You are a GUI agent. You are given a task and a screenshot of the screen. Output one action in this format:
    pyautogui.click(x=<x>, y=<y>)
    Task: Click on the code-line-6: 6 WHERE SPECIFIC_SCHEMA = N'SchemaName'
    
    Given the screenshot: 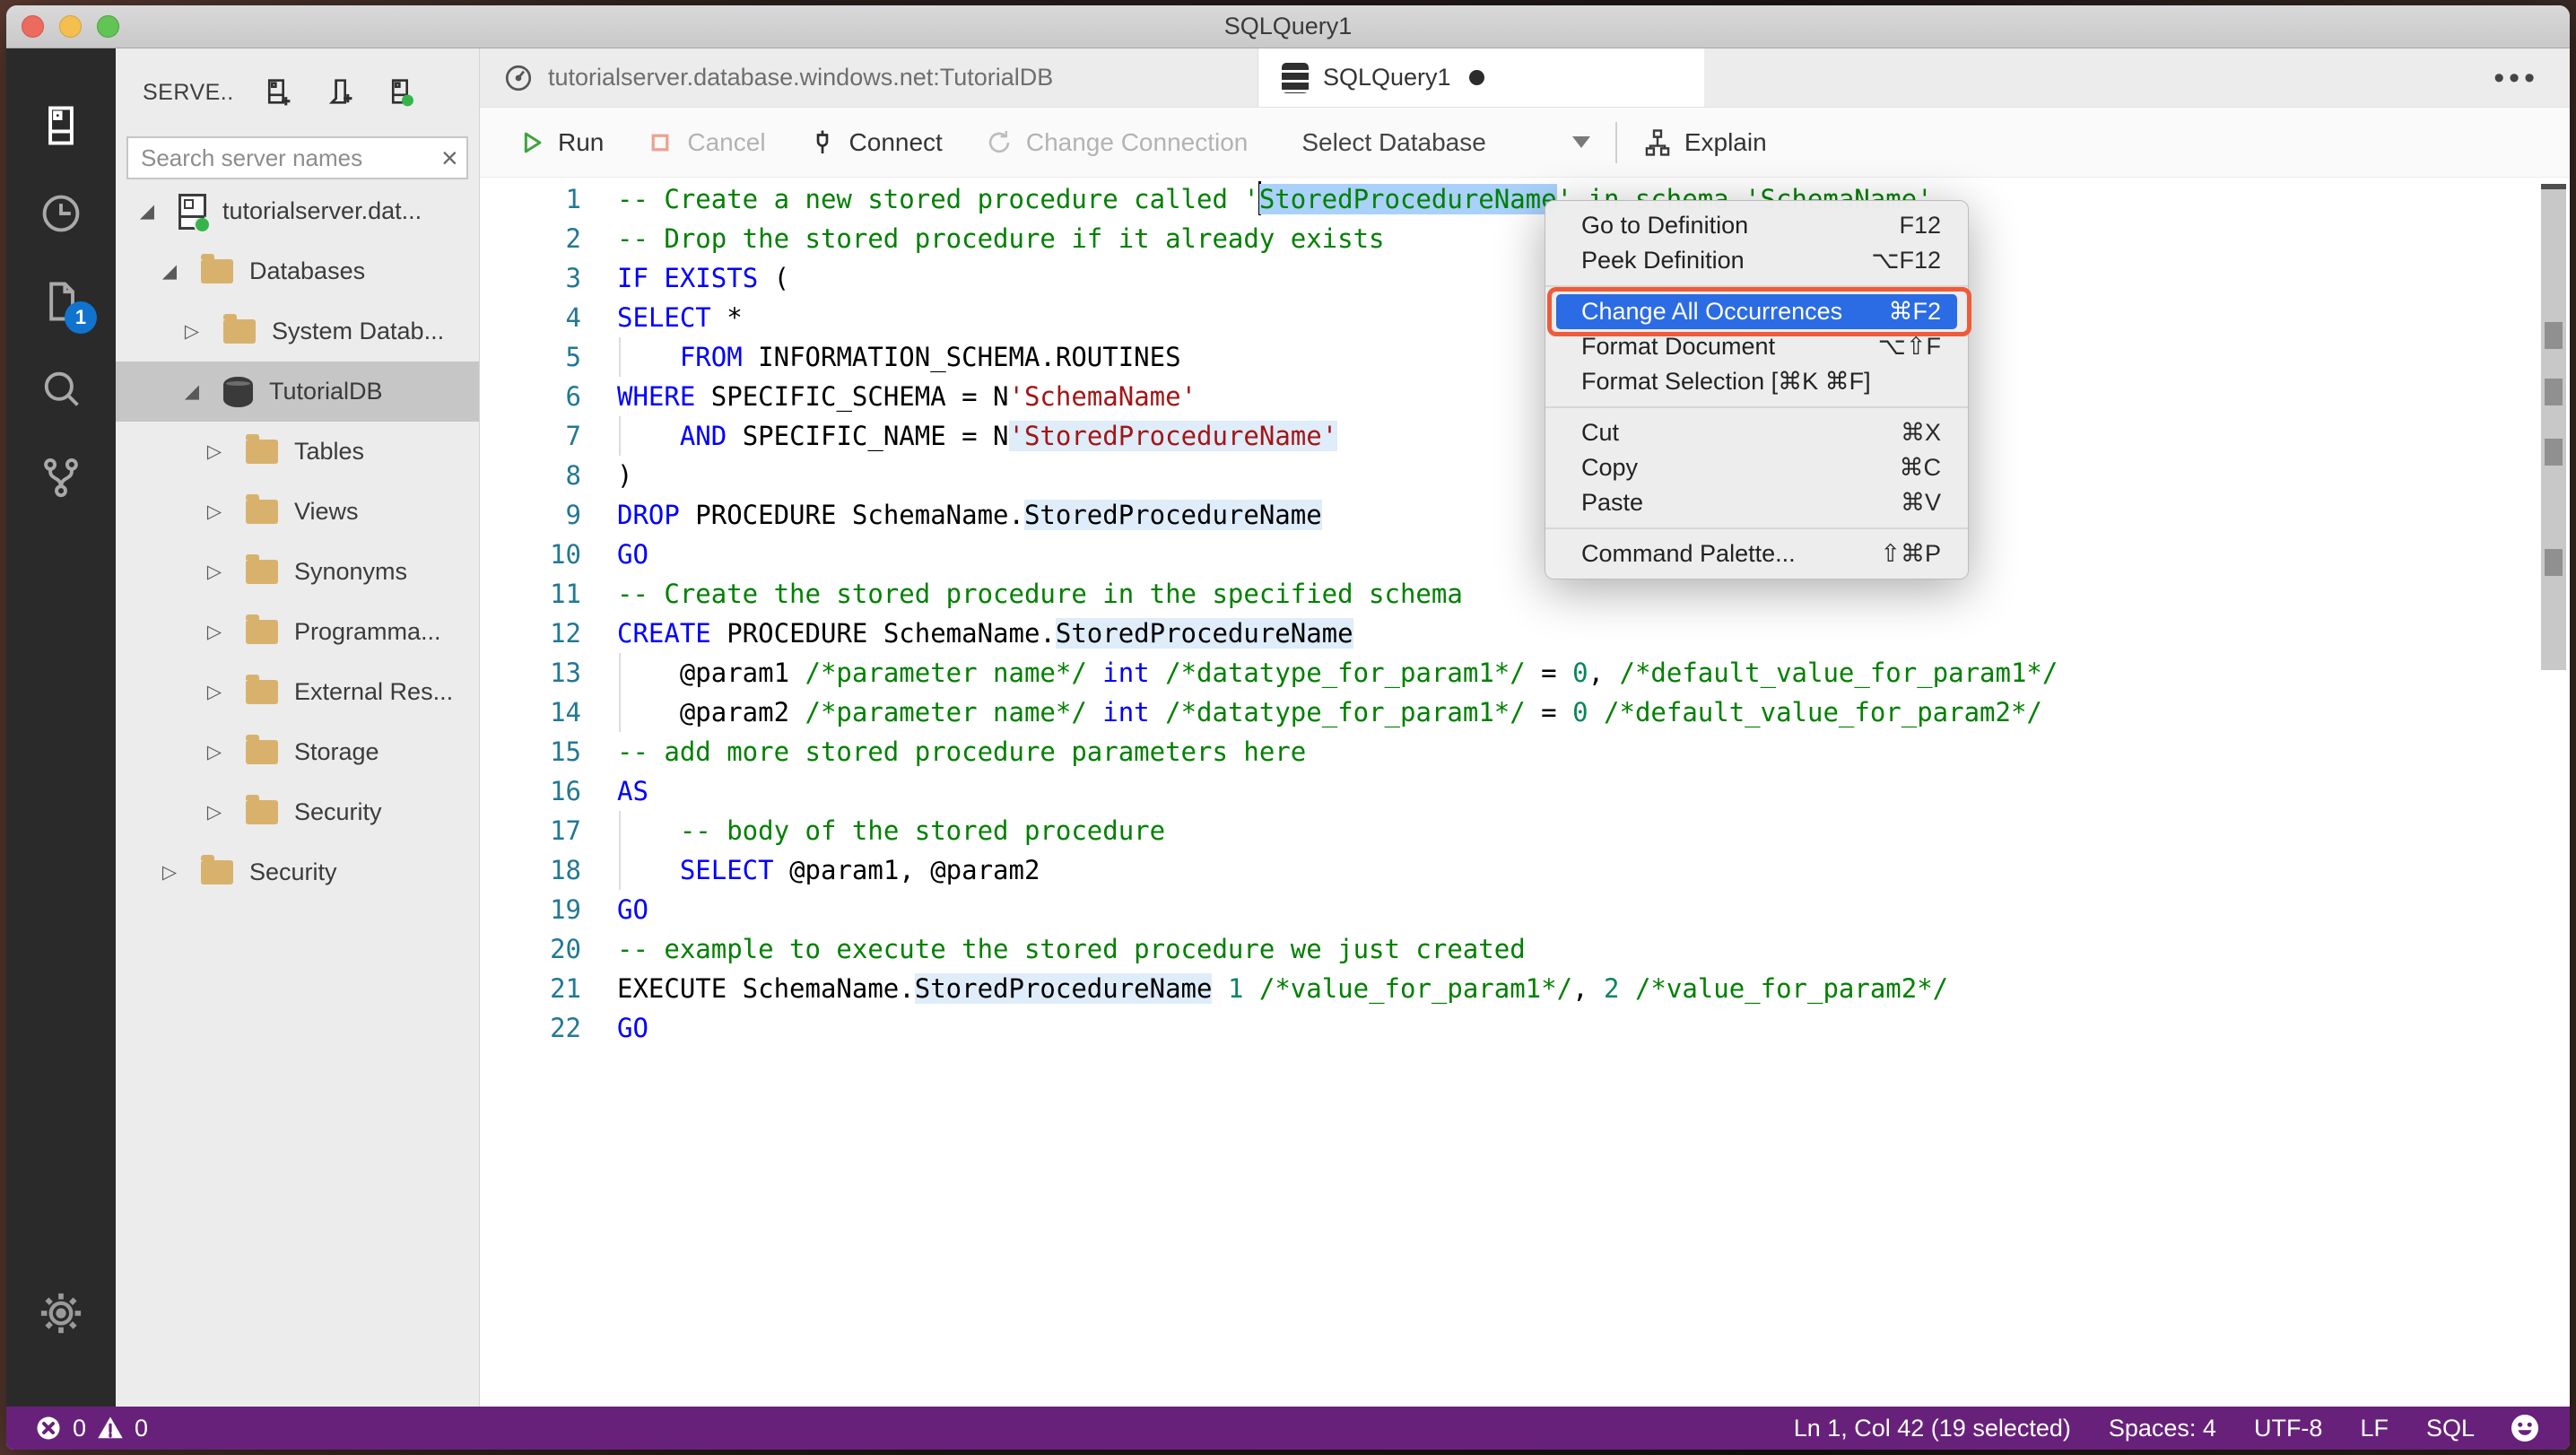 What is the action you would take?
    pyautogui.click(x=1507, y=396)
    